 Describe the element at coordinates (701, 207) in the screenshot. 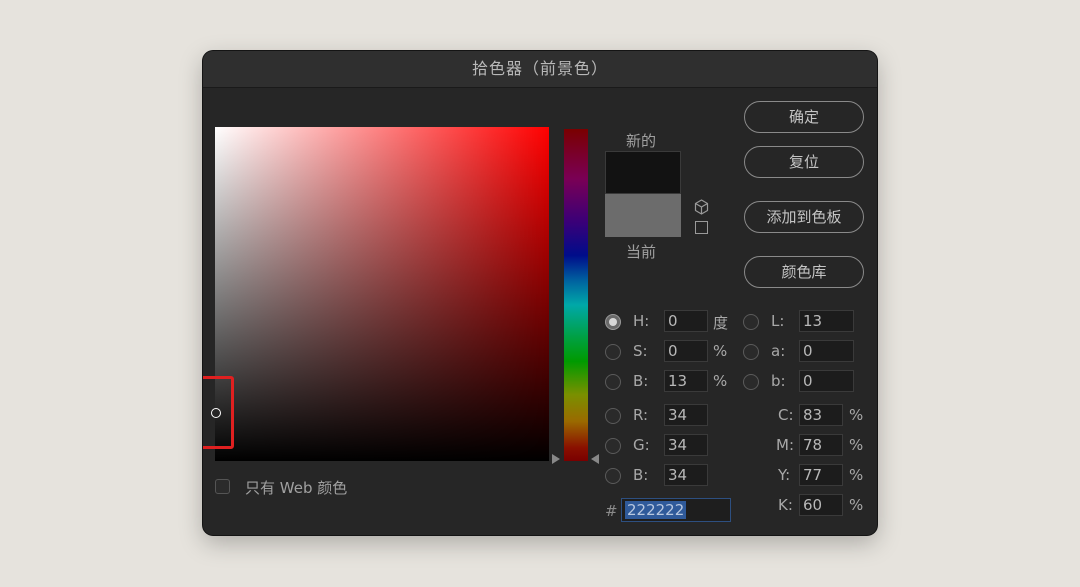

I see `out-of-gamut-cube-icon` at that location.